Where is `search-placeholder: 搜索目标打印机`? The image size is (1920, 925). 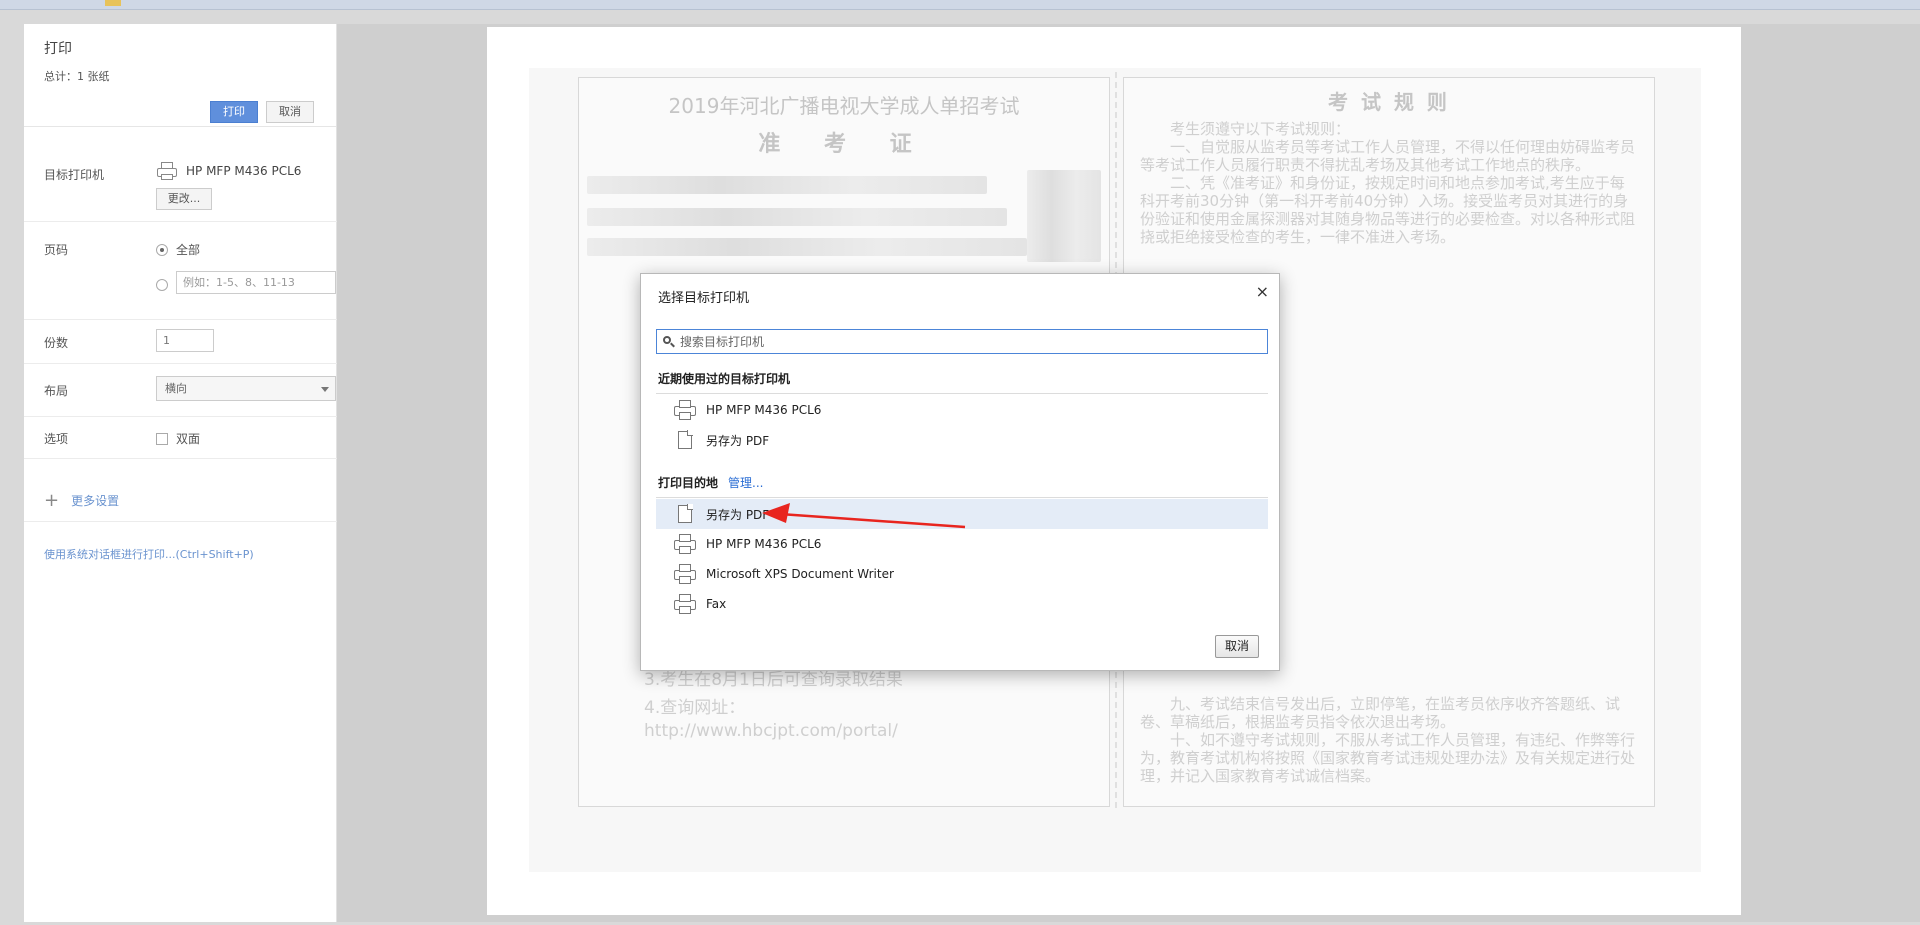
search-placeholder: 搜索目标打印机 is located at coordinates (722, 342).